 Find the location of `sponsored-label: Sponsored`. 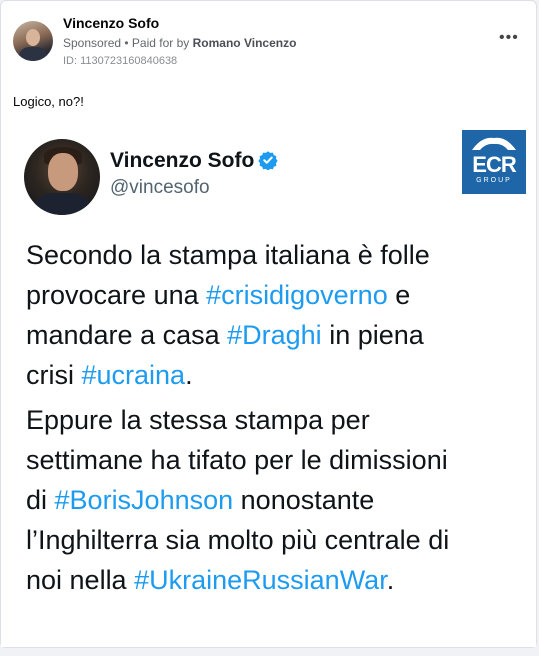

sponsored-label: Sponsored is located at coordinates (92, 43).